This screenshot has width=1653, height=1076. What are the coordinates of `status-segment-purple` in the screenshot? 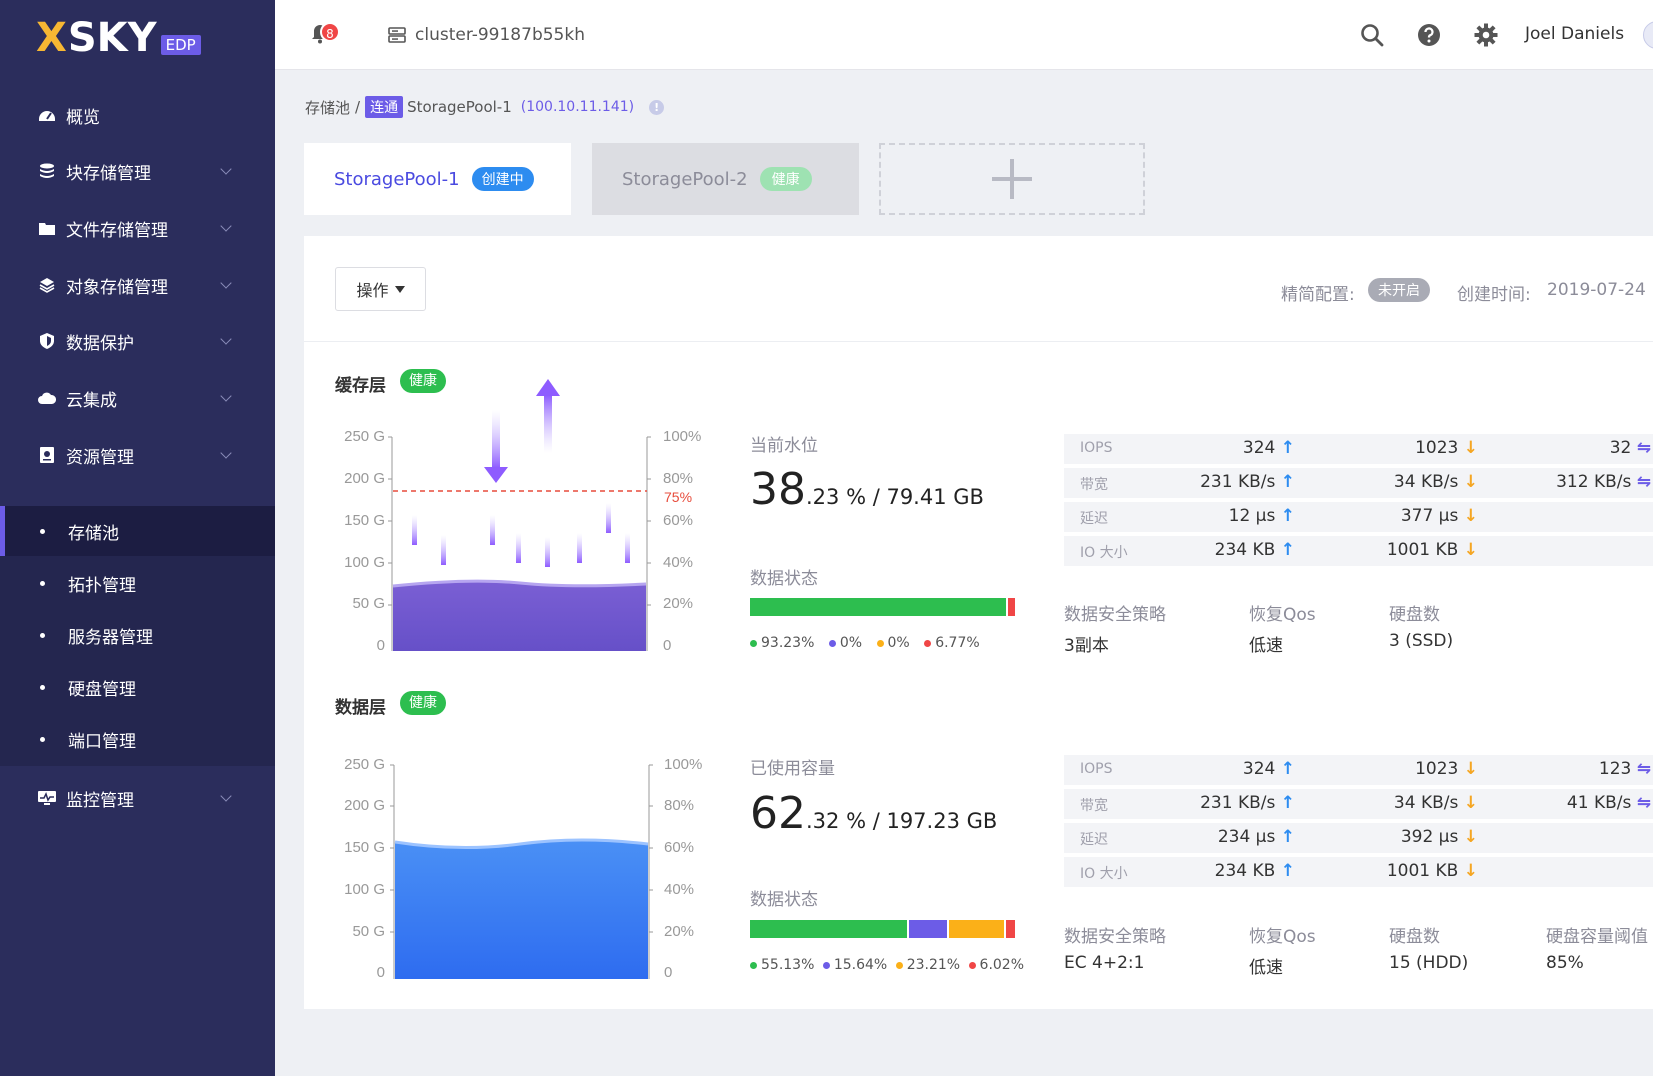 It's located at (928, 929).